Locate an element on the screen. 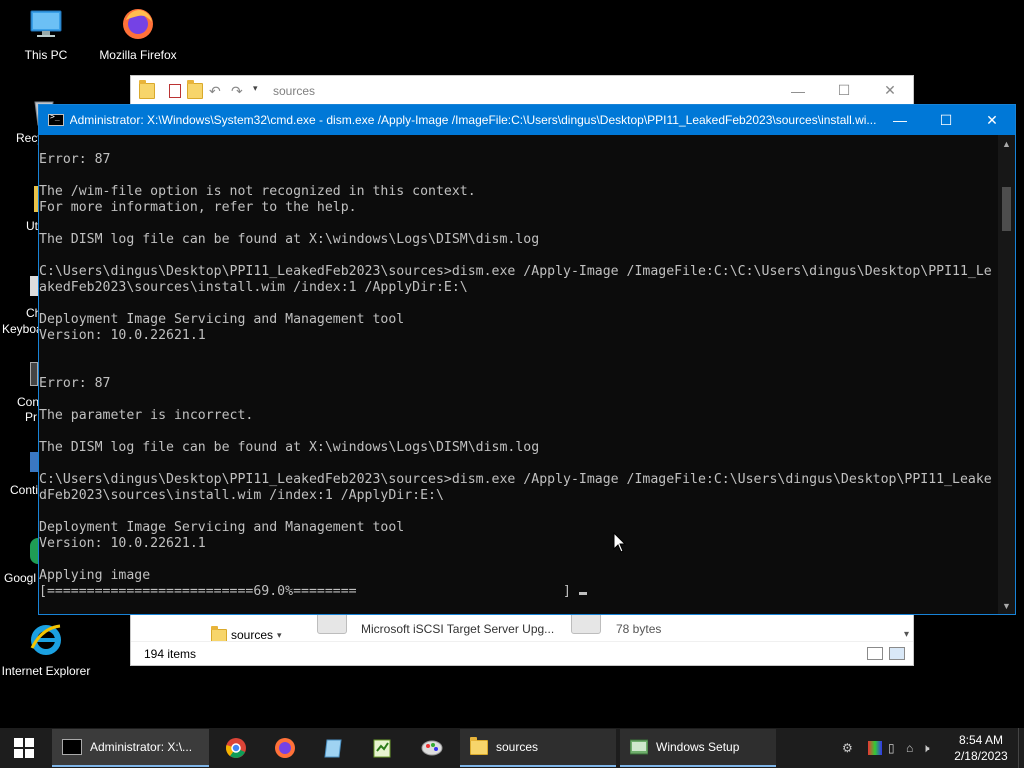 Image resolution: width=1024 pixels, height=768 pixels. notepad-plus-icon is located at coordinates (382, 748).